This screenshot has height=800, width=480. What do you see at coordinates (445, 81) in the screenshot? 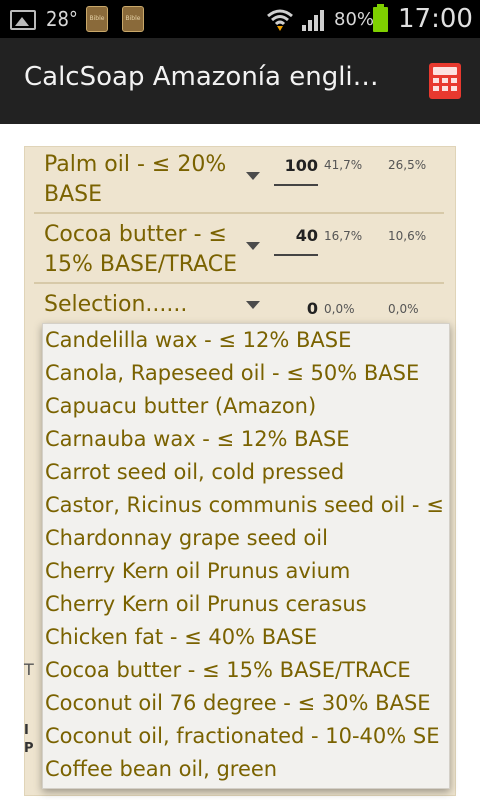
I see `calculator-icon` at bounding box center [445, 81].